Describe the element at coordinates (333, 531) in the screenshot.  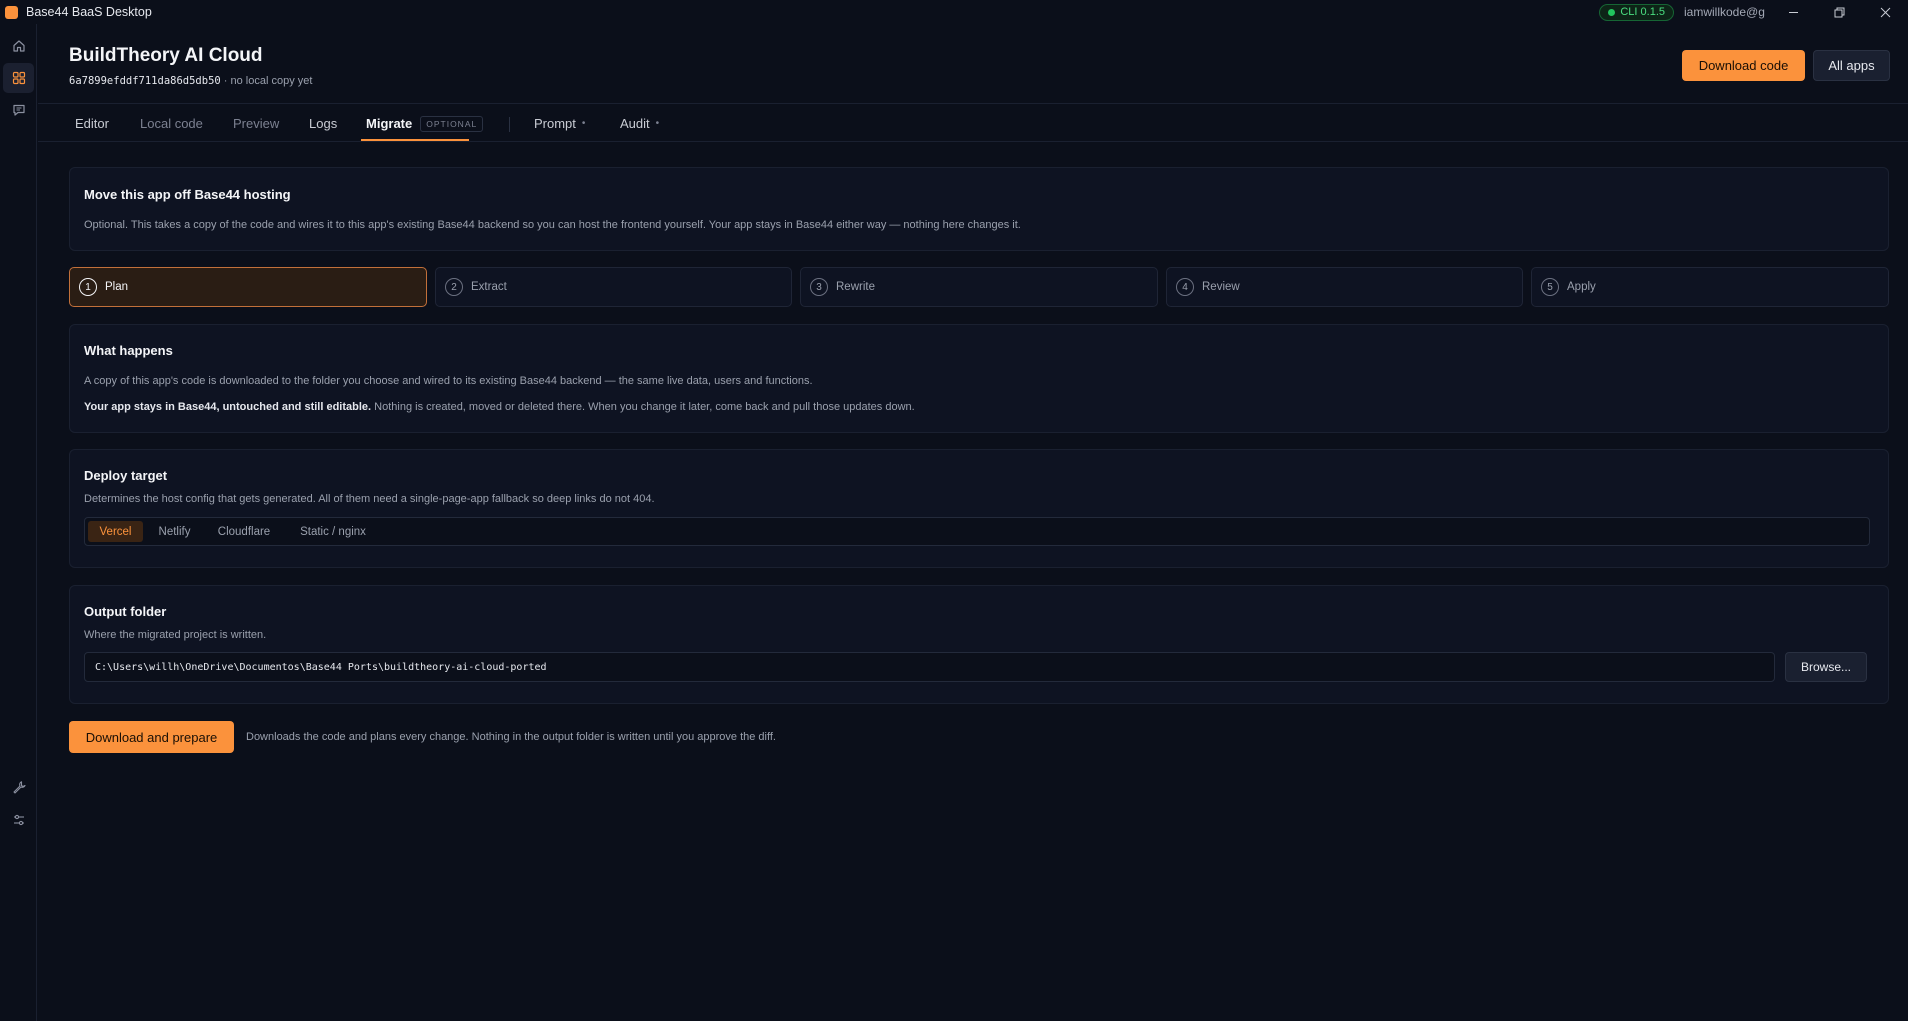
I see `deploy-option-static-nginx: Static / nginx` at that location.